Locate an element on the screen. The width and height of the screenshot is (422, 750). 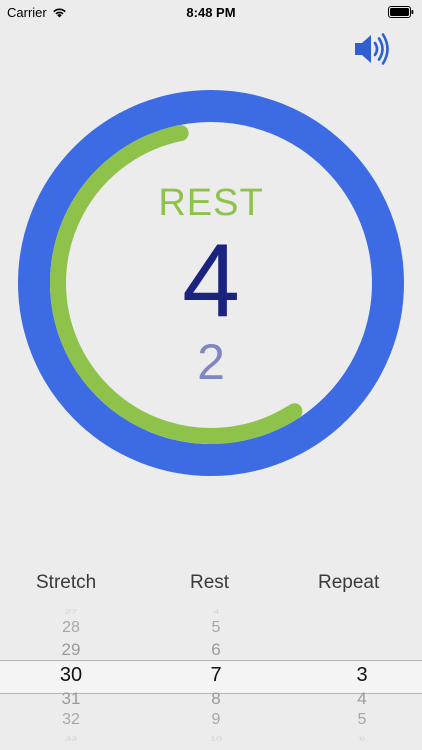
repetition-count: 2 is located at coordinates (211, 362).